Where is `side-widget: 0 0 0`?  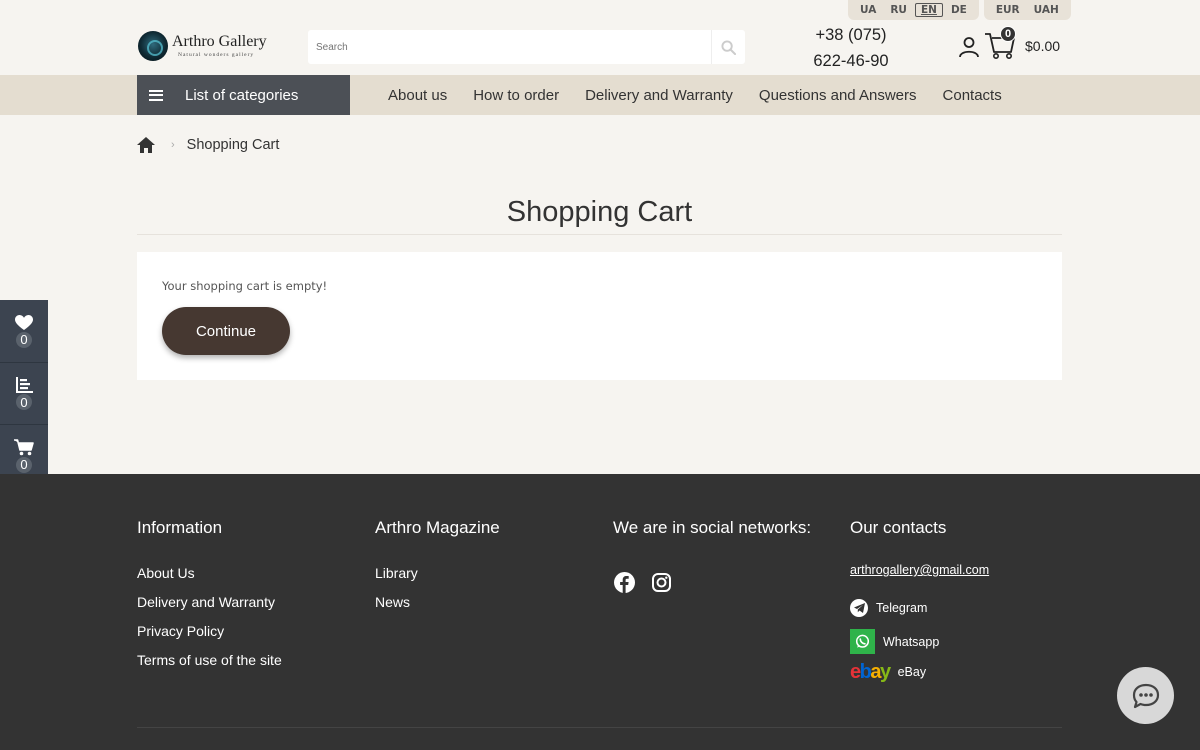
side-widget: 0 0 0 is located at coordinates (24, 393).